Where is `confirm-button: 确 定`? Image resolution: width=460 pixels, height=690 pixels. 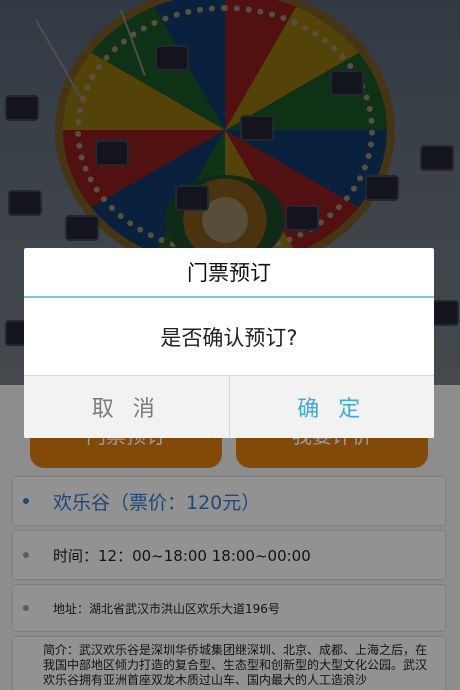 confirm-button: 确 定 is located at coordinates (331, 407).